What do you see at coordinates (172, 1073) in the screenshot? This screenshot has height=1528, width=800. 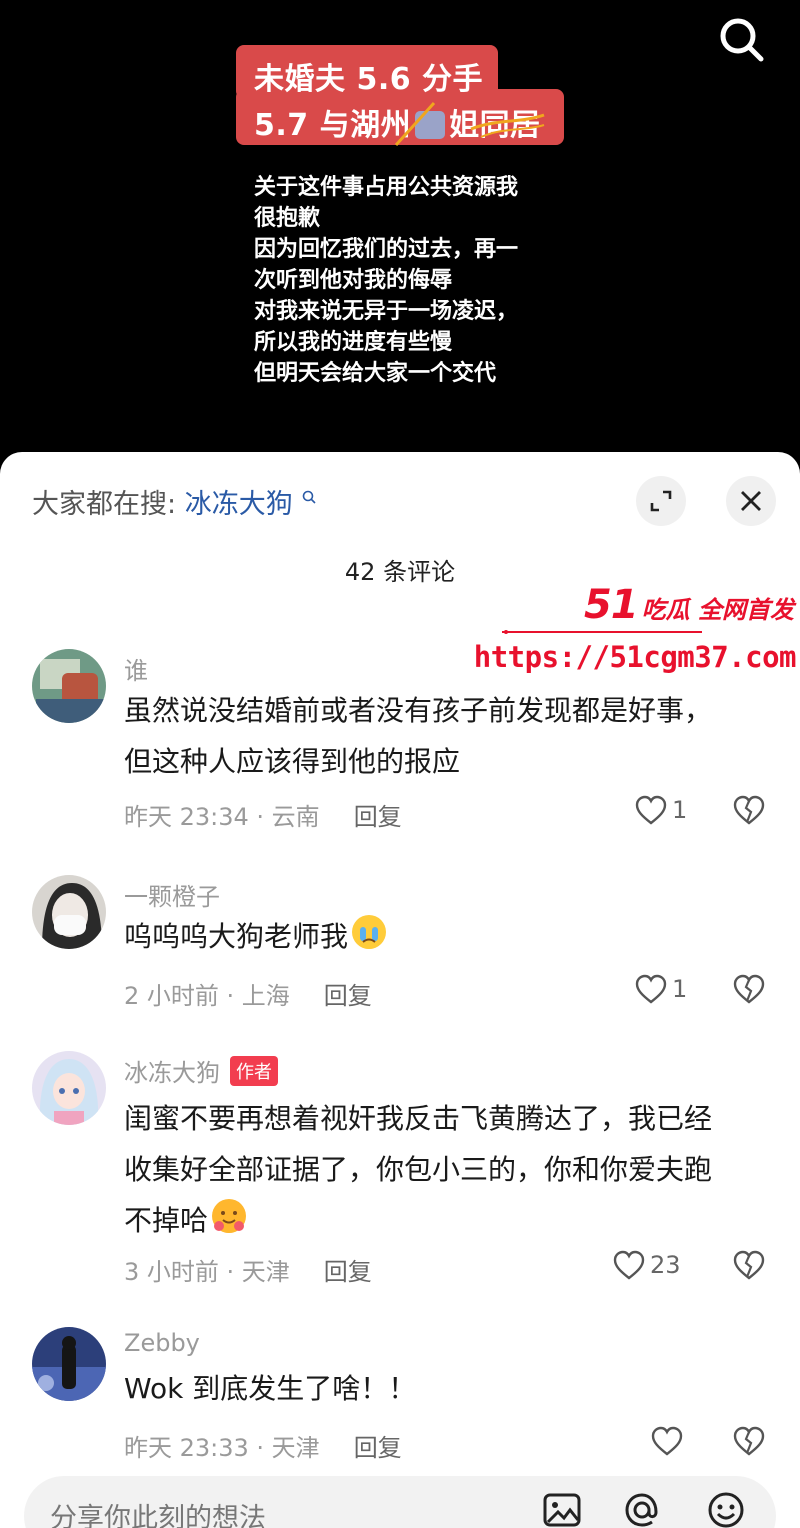 I see `comment-author-name: 冰冻大狗` at bounding box center [172, 1073].